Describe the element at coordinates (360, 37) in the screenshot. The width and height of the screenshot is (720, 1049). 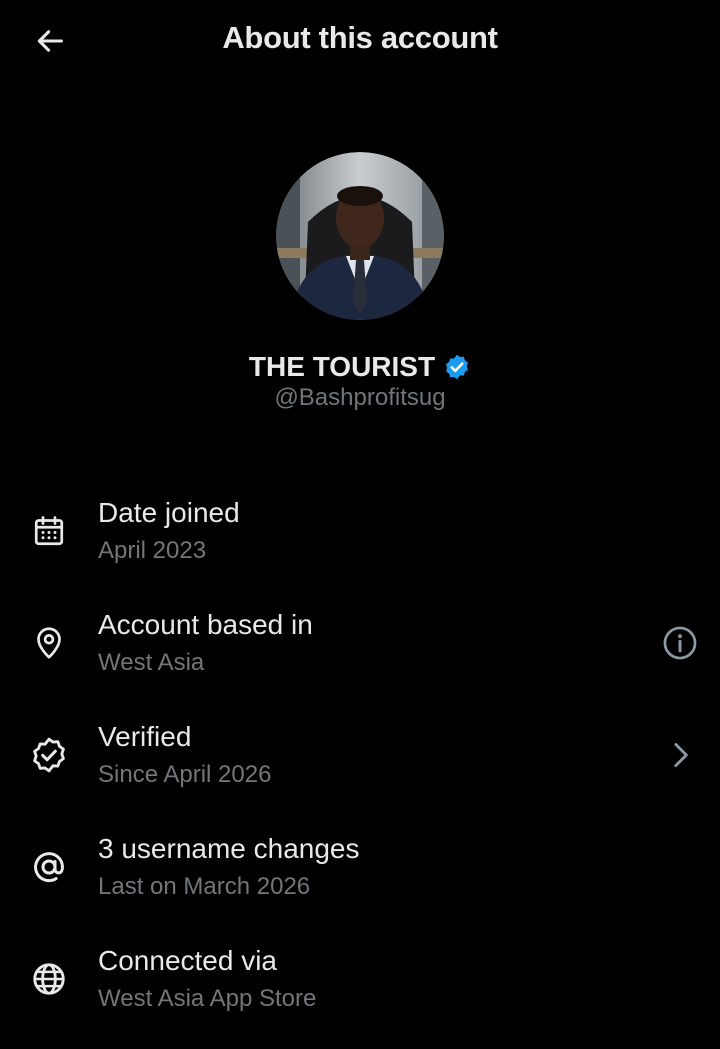
I see `page-title: About this account` at that location.